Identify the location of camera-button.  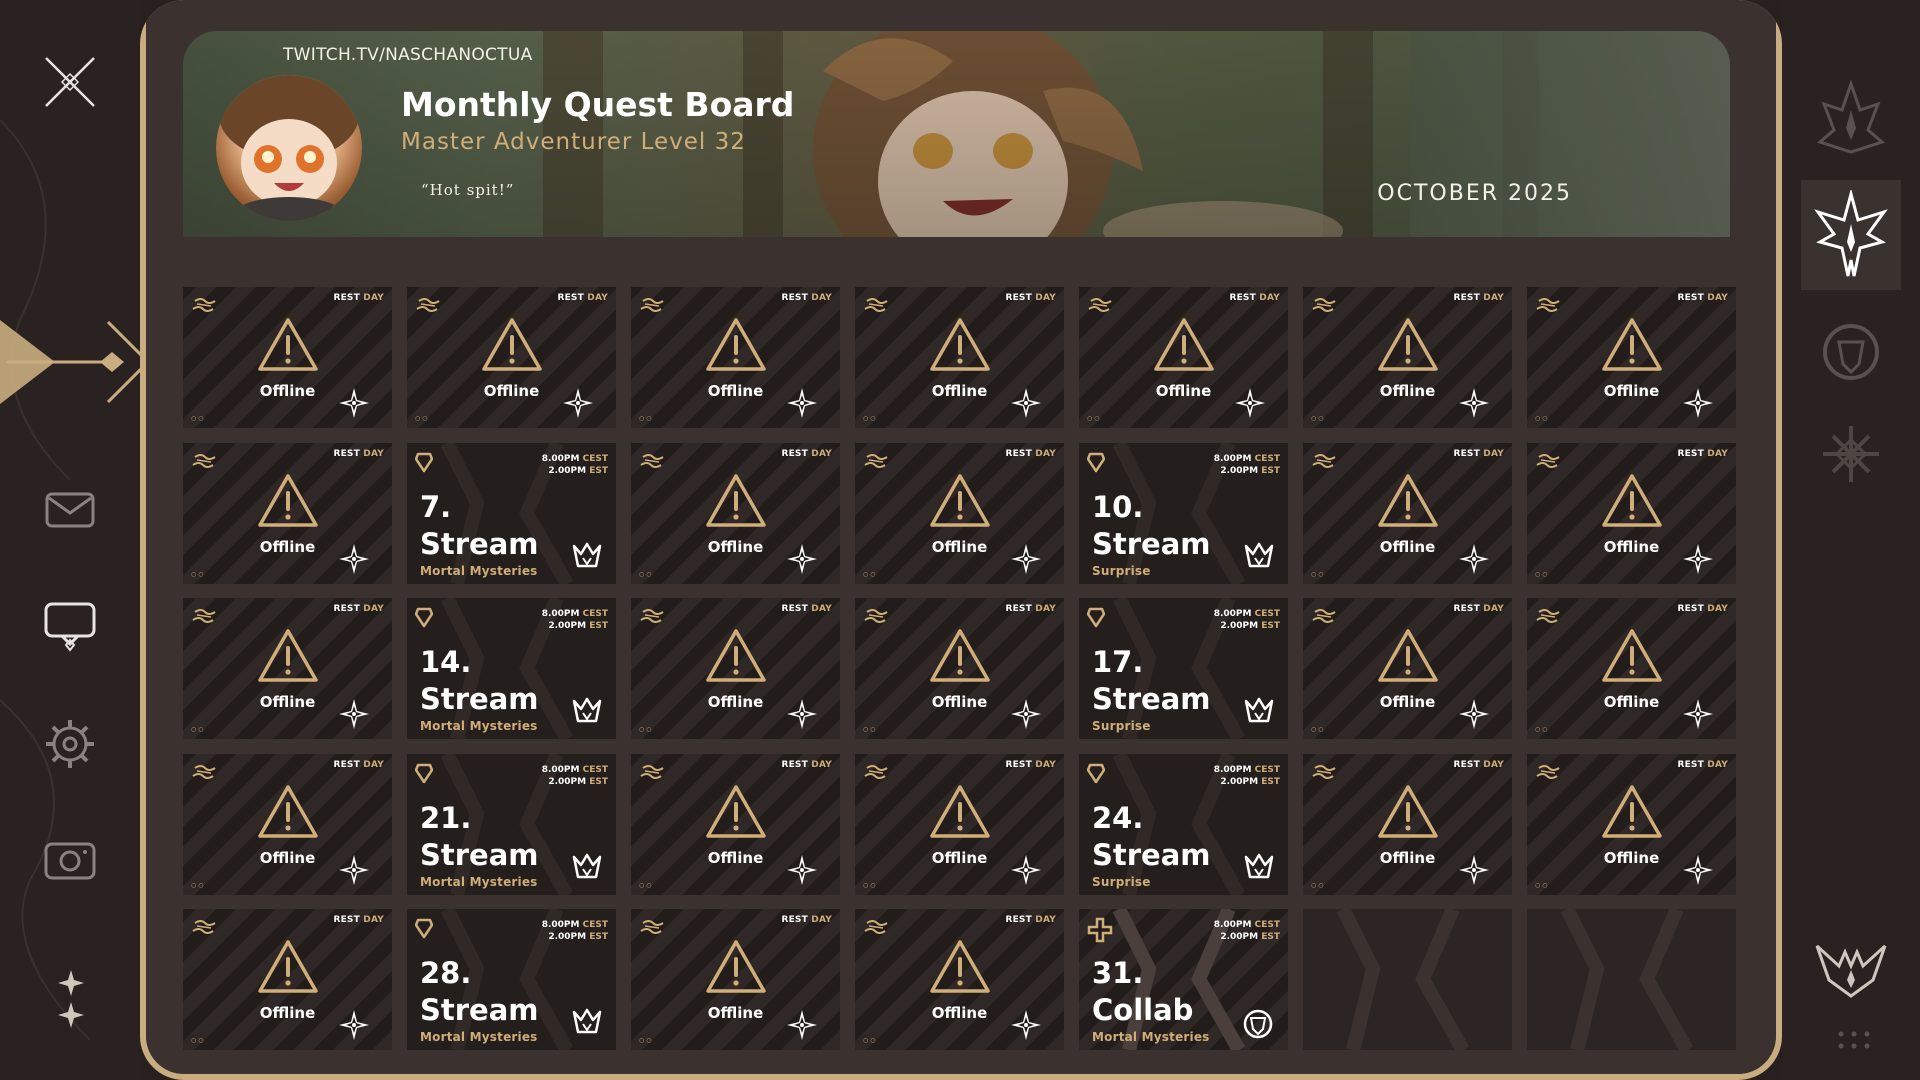
(70, 860).